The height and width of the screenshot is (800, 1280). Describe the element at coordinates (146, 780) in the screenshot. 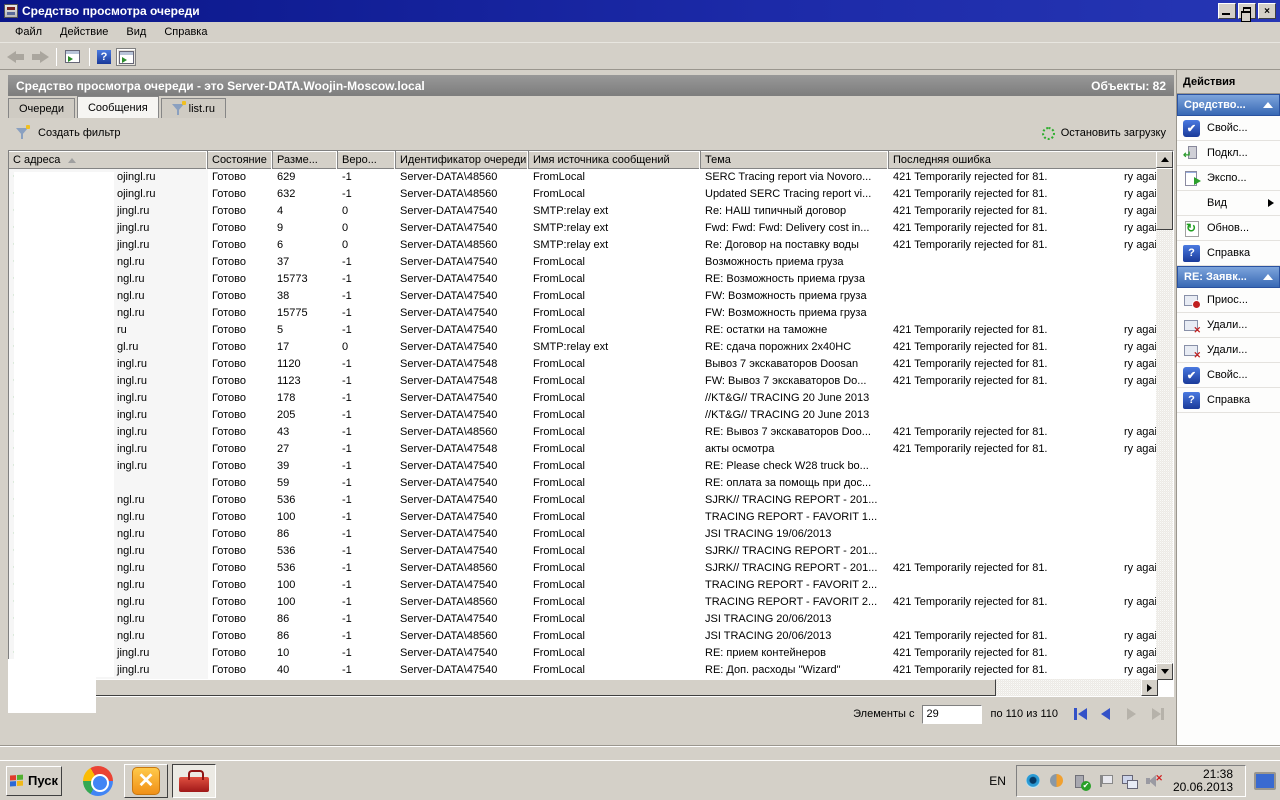

I see `exchange-taskbar-button: ✕` at that location.